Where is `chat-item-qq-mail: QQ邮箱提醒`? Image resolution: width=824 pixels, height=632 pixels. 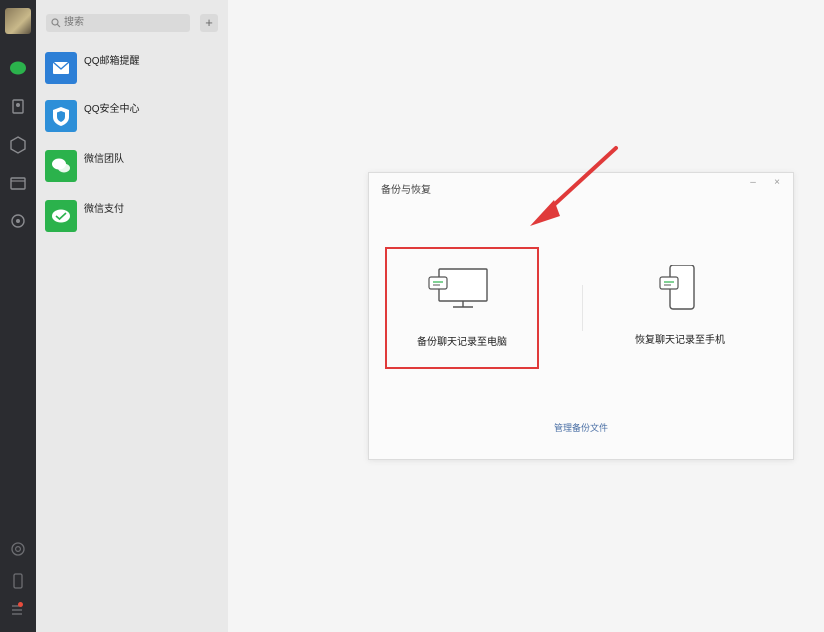
chat-item-qq-mail: QQ邮箱提醒 is located at coordinates (132, 69).